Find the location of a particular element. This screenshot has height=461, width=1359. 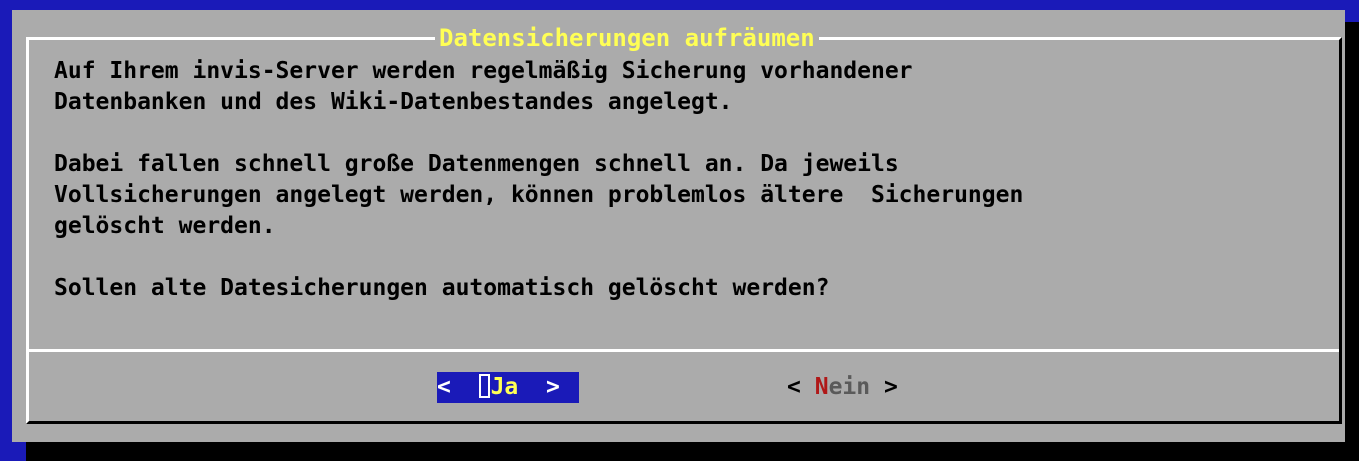

yes-button-label: a is located at coordinates (511, 387).